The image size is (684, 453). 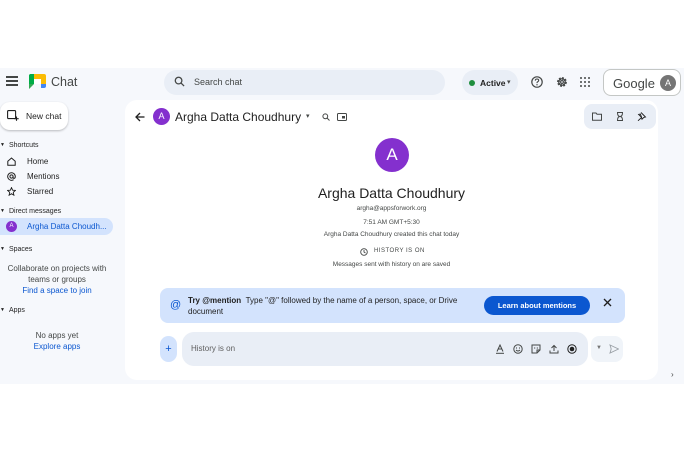 I want to click on sidebar-item-starred: Starred, so click(x=57, y=191).